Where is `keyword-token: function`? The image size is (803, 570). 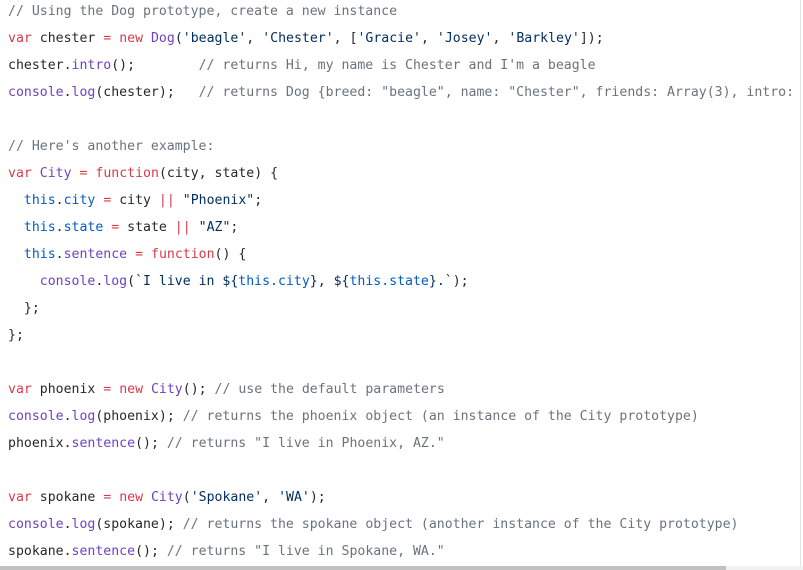 keyword-token: function is located at coordinates (183, 254).